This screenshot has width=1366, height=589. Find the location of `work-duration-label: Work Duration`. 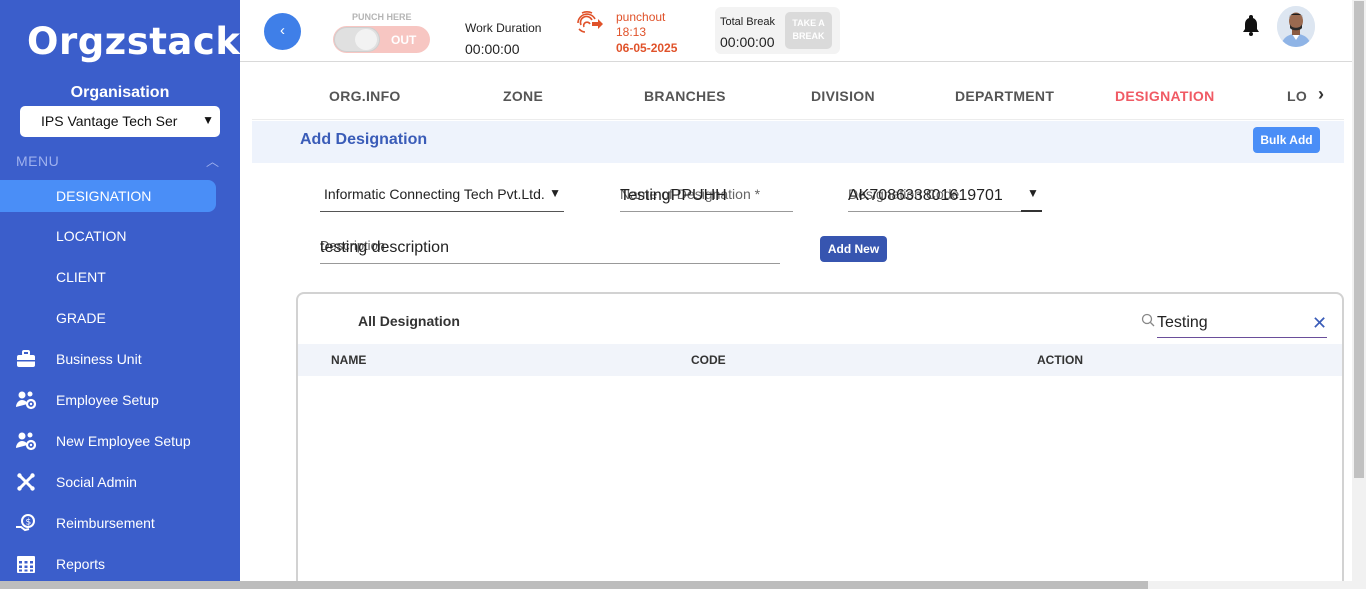

work-duration-label: Work Duration is located at coordinates (503, 28).